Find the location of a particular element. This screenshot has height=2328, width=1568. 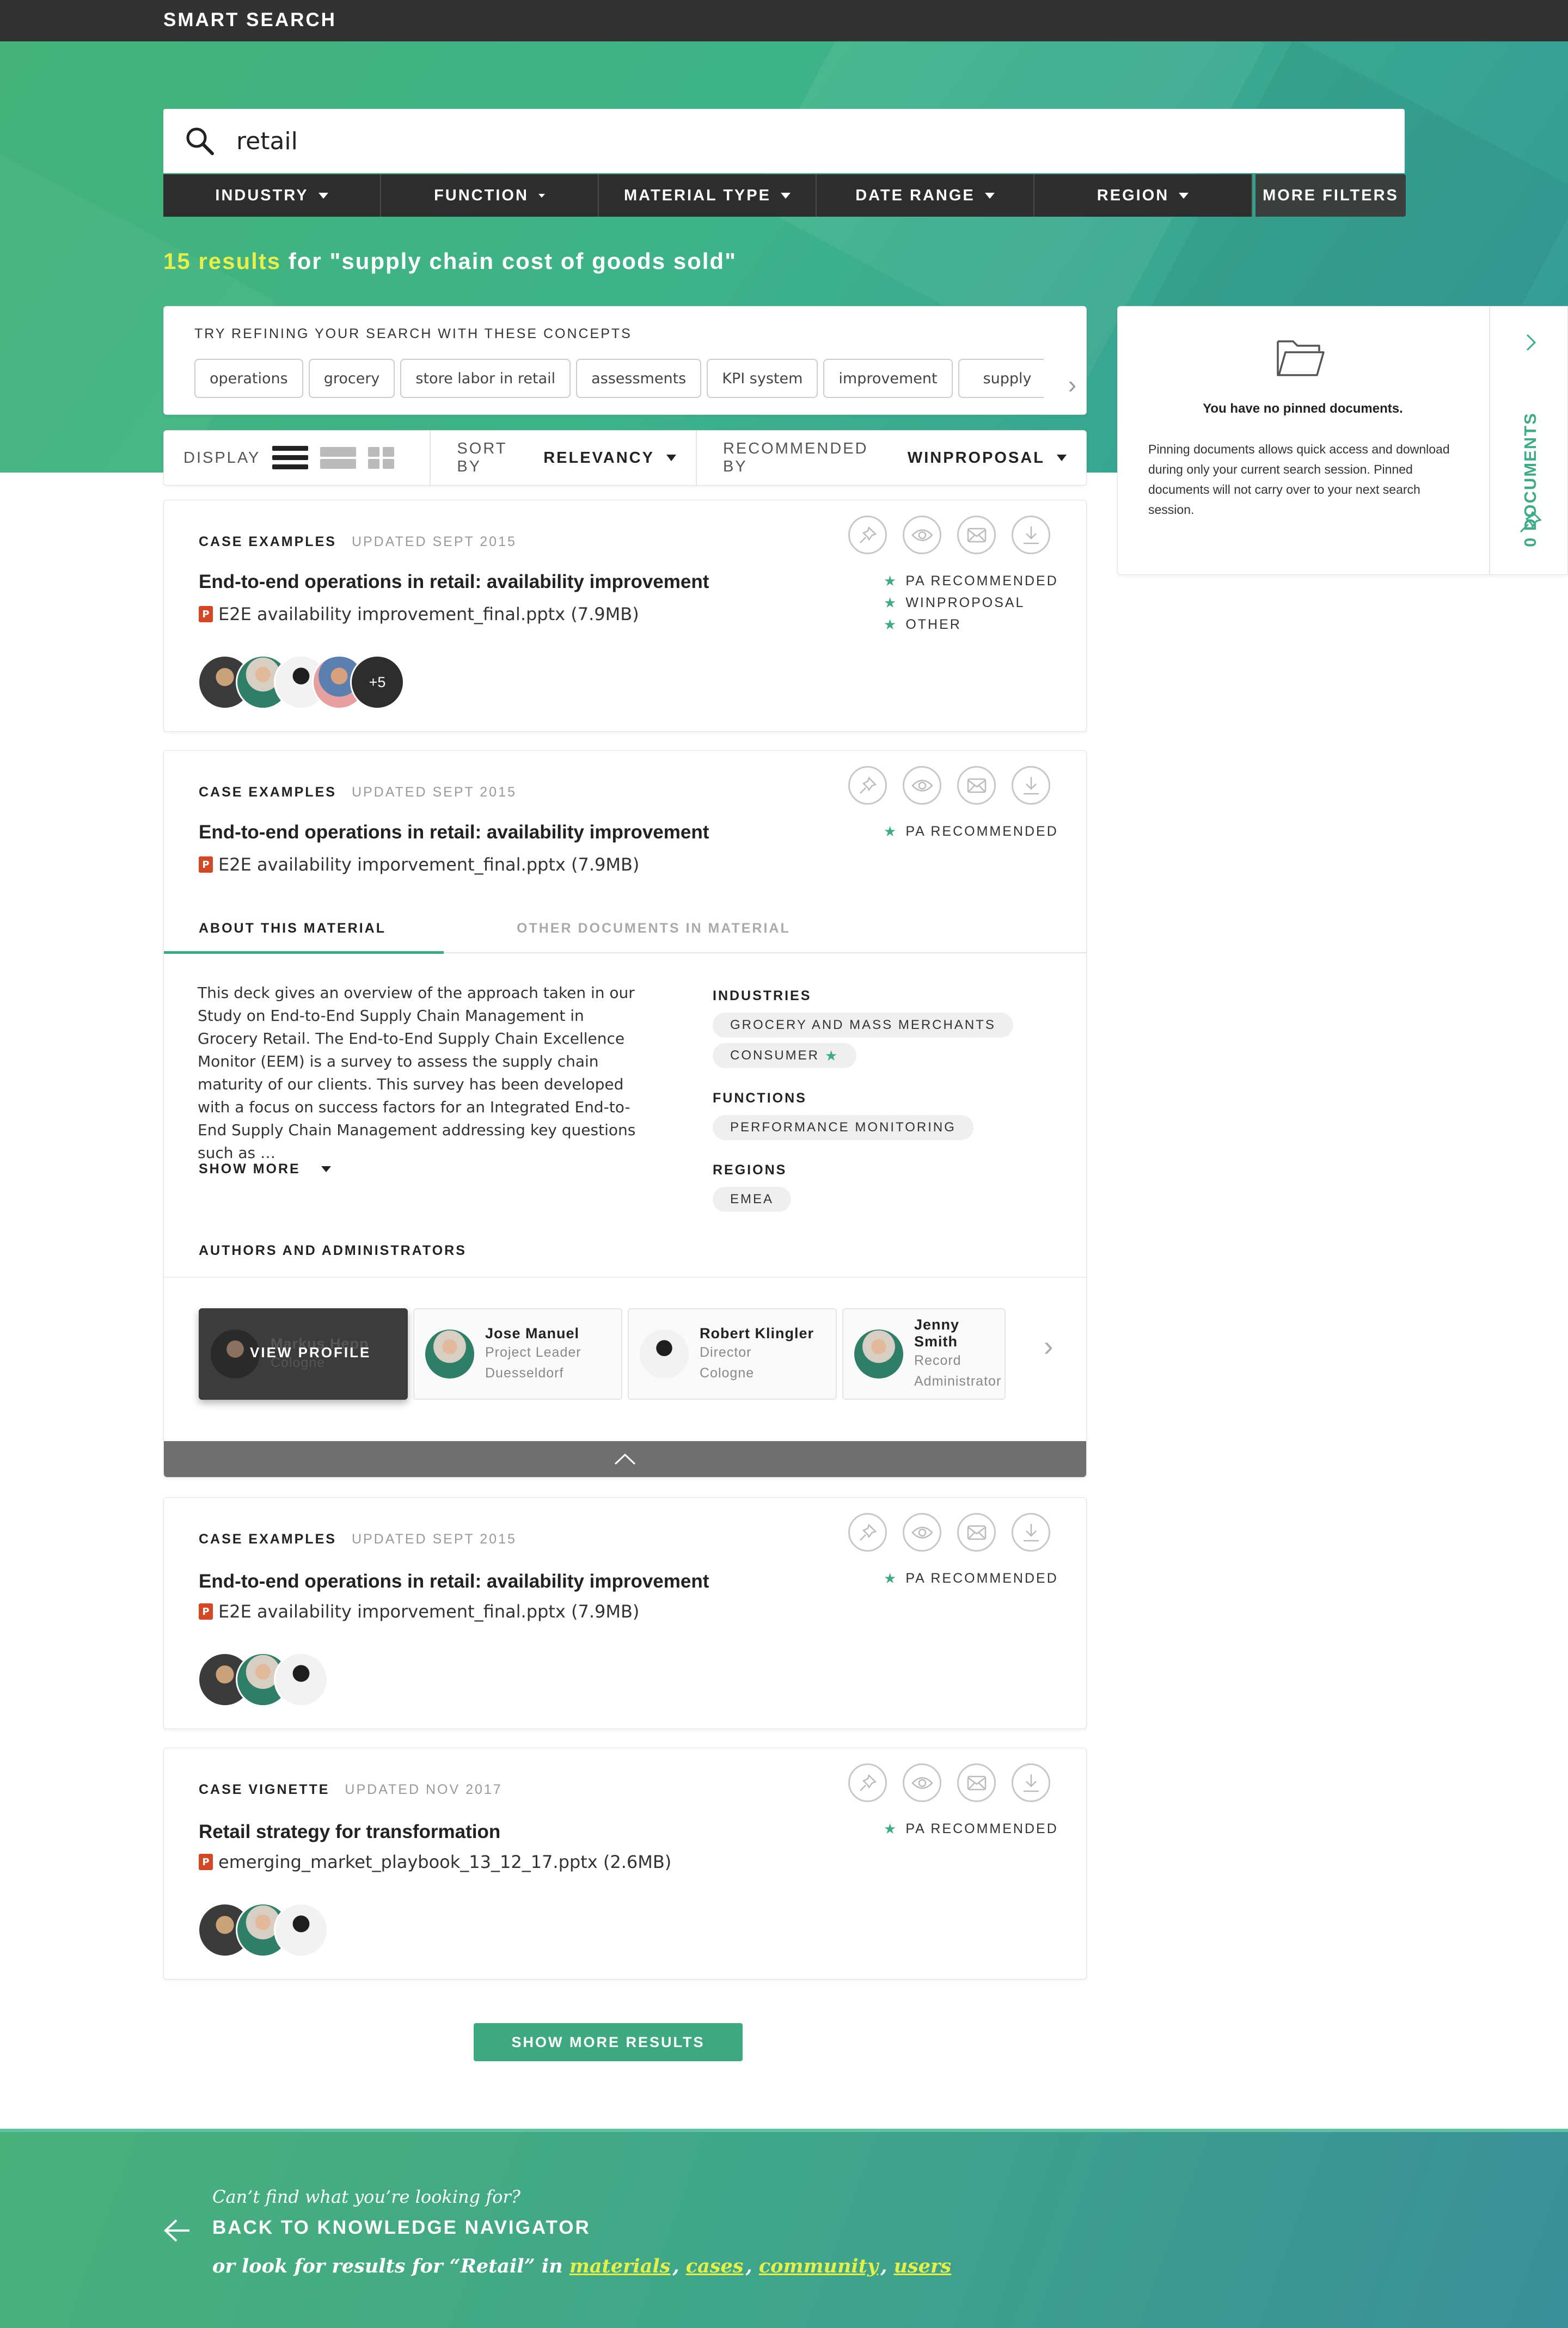

more-filters-button: MORE FILTERS is located at coordinates (1330, 195).